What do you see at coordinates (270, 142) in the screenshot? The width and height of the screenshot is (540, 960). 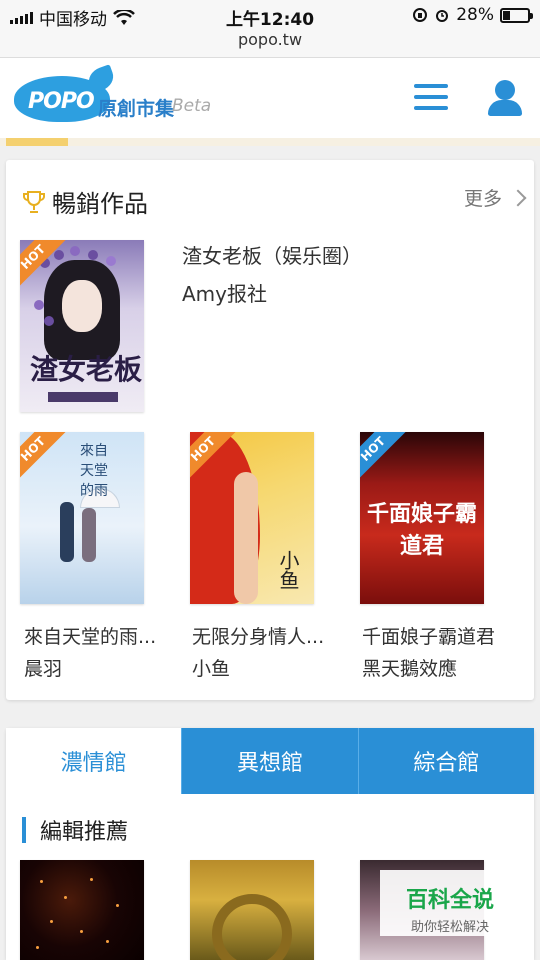 I see `accent-strip` at bounding box center [270, 142].